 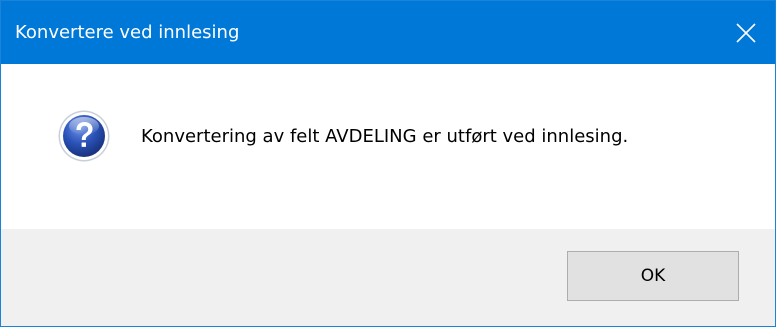 I want to click on ok-button: OK, so click(x=653, y=276).